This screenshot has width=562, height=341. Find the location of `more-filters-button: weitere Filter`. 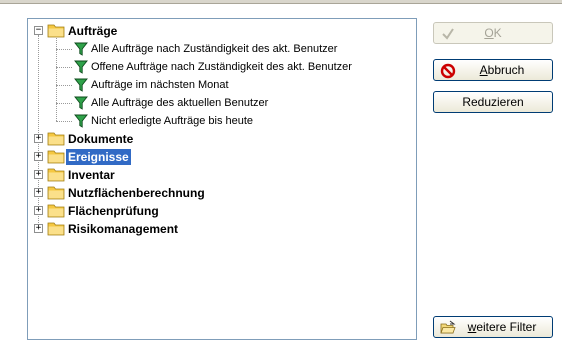

more-filters-button: weitere Filter is located at coordinates (493, 327).